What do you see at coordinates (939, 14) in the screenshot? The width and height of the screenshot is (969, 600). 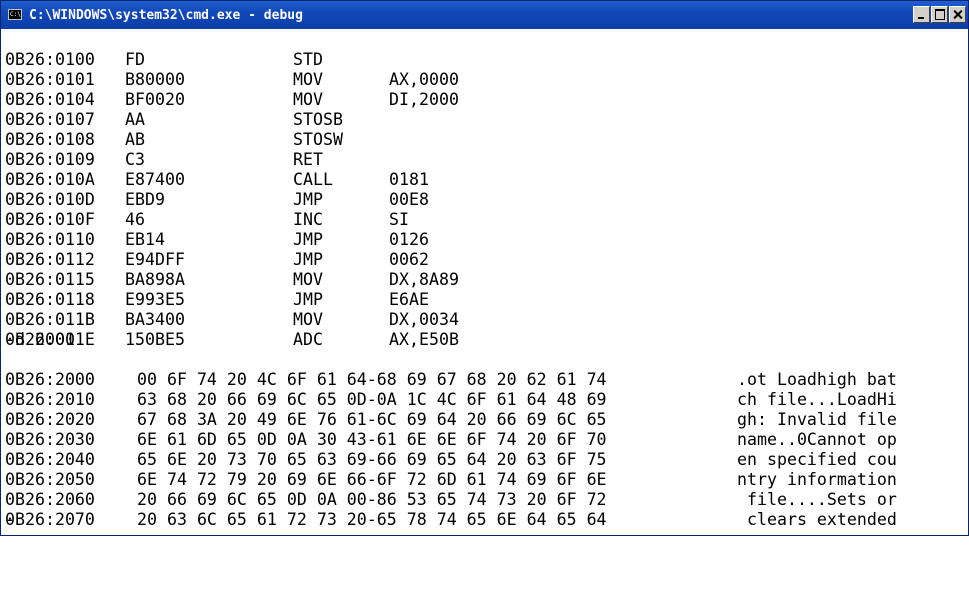 I see `maximize-button` at bounding box center [939, 14].